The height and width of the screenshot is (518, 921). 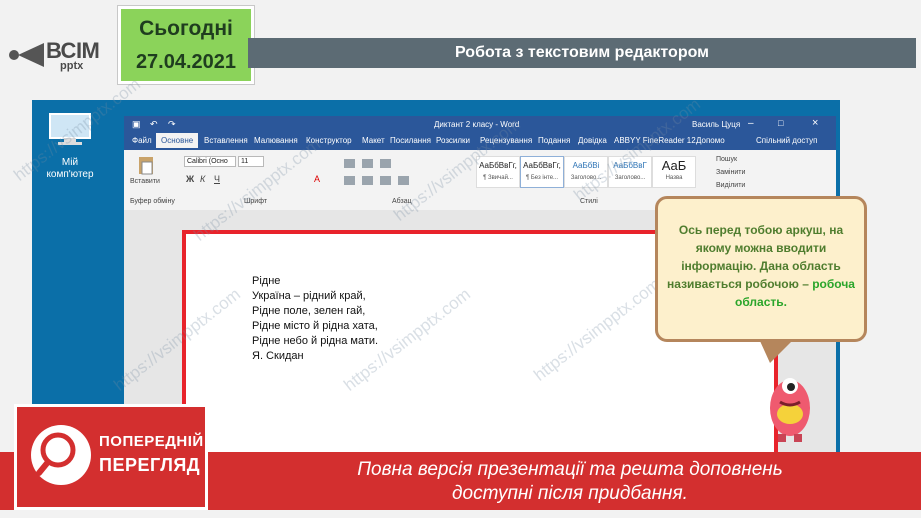 What do you see at coordinates (373, 140) in the screenshot?
I see `tab-layout: Макет` at bounding box center [373, 140].